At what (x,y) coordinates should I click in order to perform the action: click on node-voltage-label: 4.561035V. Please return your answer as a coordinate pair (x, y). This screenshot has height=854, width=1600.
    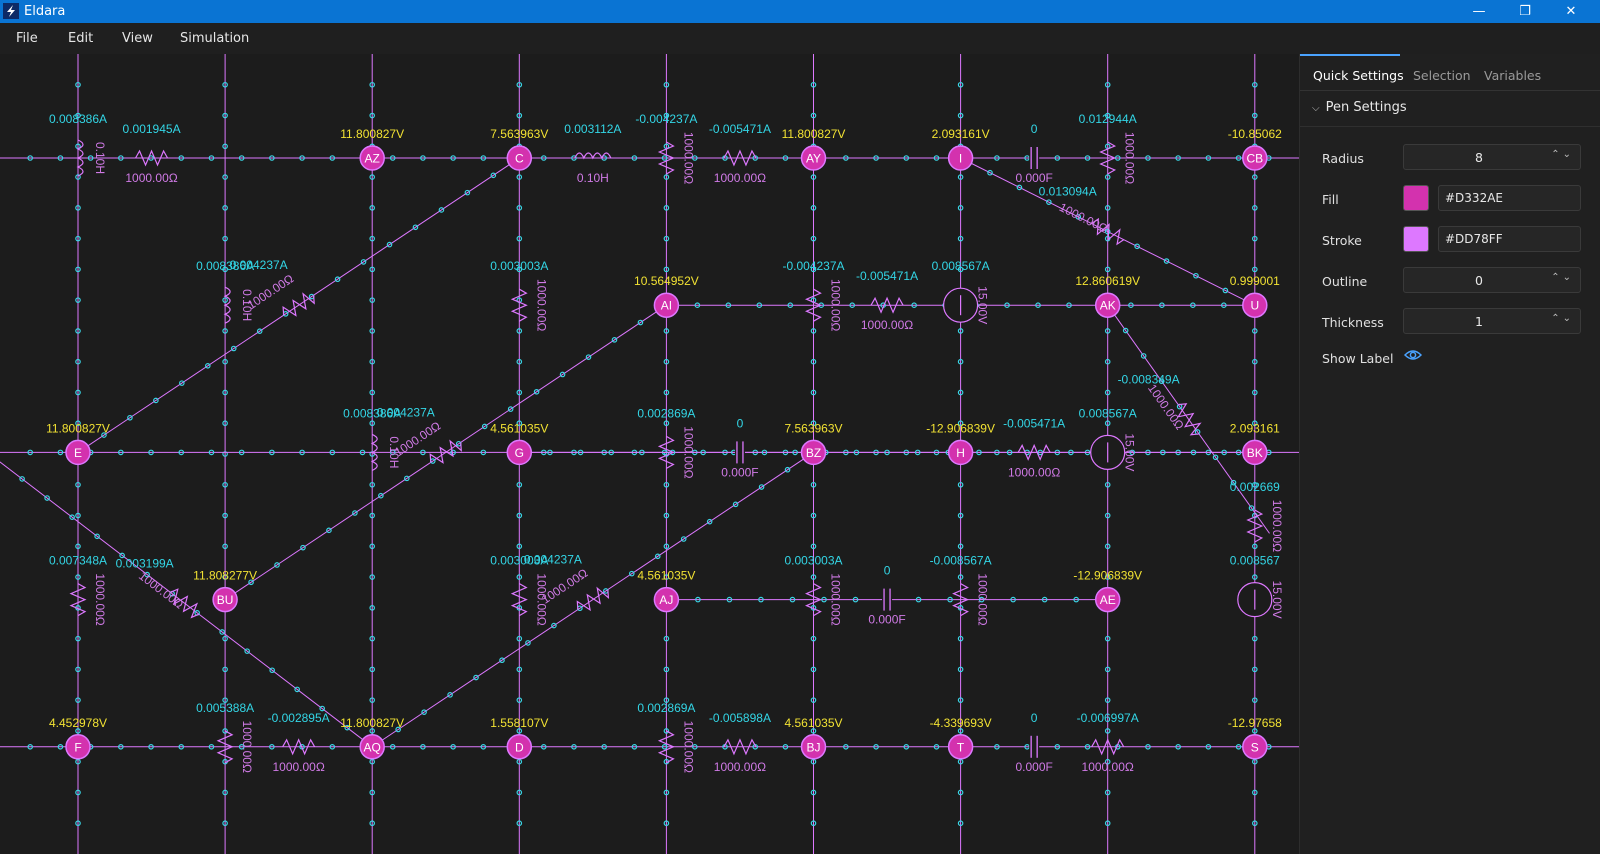
    Looking at the image, I should click on (666, 576).